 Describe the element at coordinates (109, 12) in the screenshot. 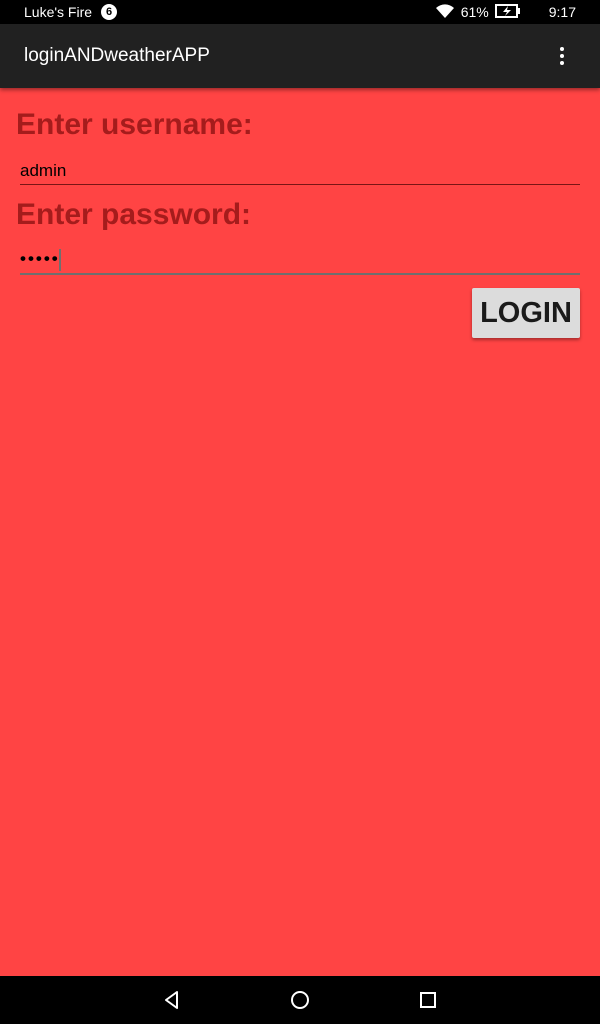

I see `notification-count-badge: 6` at that location.